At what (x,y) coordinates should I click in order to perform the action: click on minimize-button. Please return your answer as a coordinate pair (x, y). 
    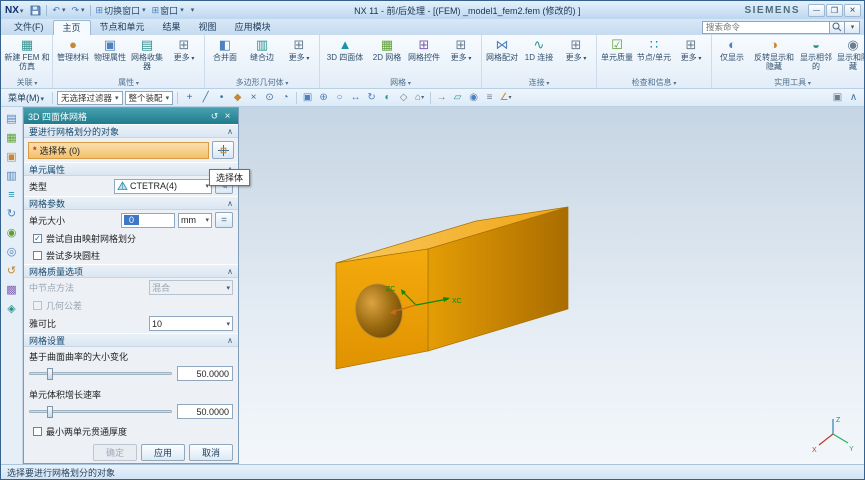
    Looking at the image, I should click on (816, 10).